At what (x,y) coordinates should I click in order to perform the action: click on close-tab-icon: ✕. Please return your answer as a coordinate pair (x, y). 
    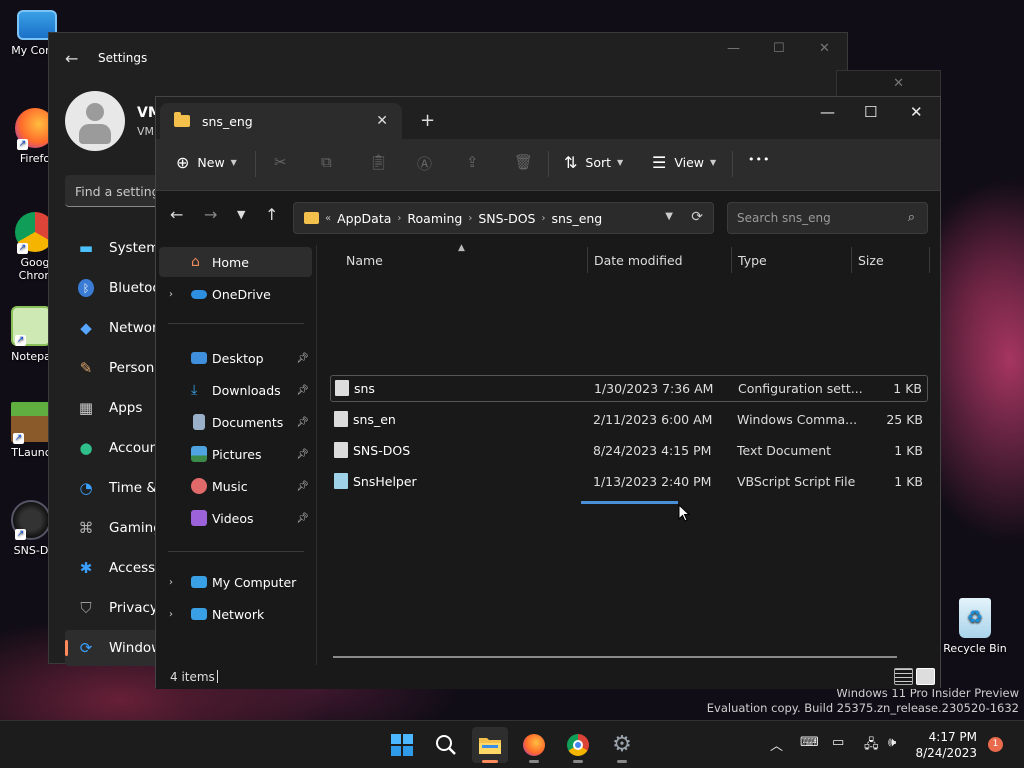
    Looking at the image, I should click on (382, 121).